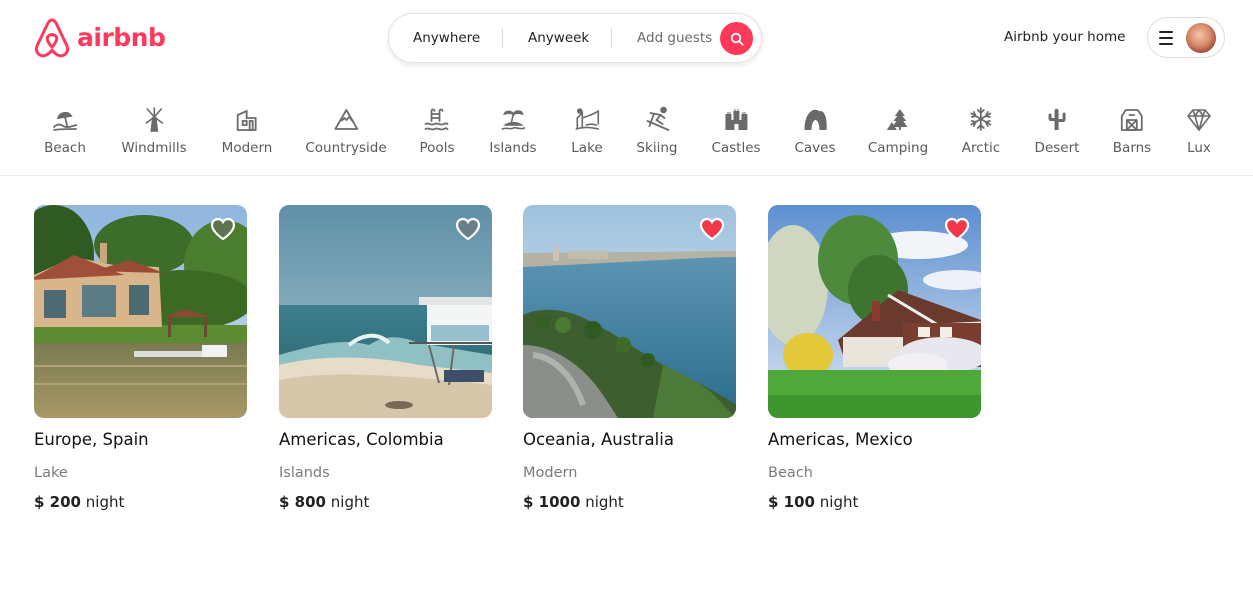 Image resolution: width=1253 pixels, height=590 pixels. I want to click on category-countryside: Countryside, so click(346, 128).